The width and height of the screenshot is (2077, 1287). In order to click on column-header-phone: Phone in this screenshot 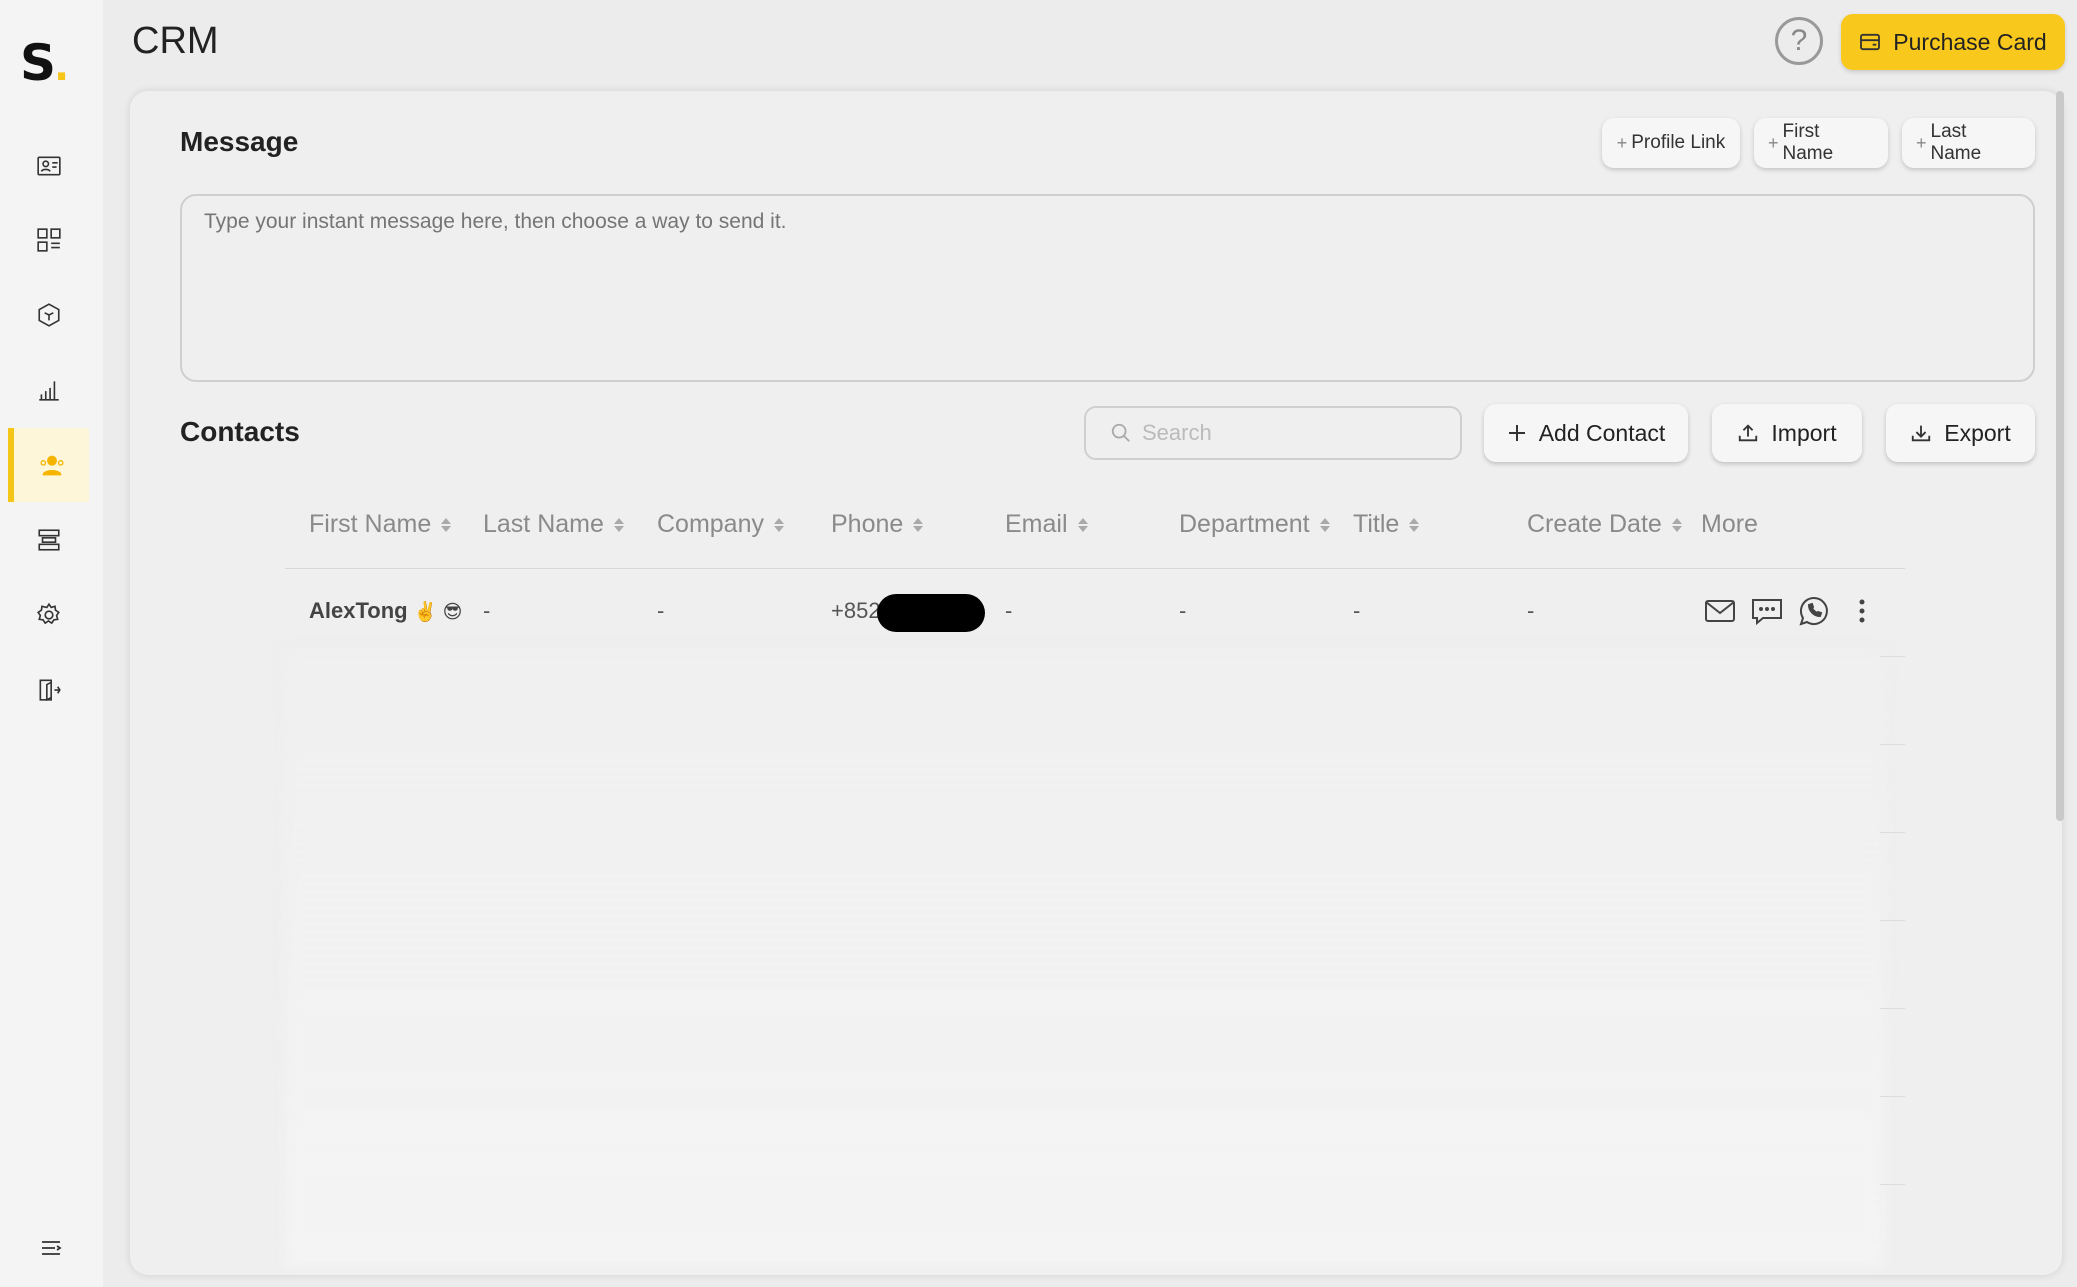, I will do `click(877, 524)`.